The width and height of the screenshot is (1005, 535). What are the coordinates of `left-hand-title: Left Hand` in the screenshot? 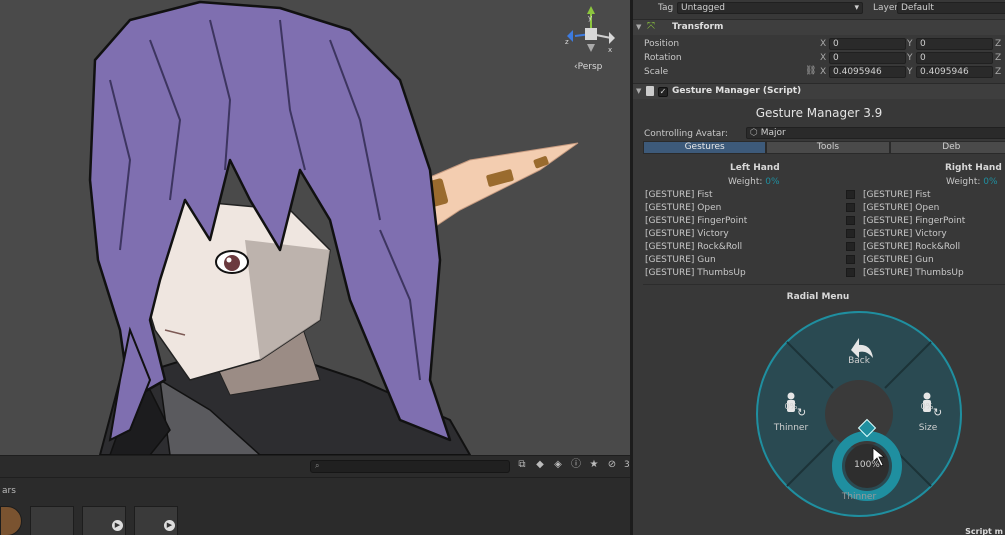 It's located at (755, 168).